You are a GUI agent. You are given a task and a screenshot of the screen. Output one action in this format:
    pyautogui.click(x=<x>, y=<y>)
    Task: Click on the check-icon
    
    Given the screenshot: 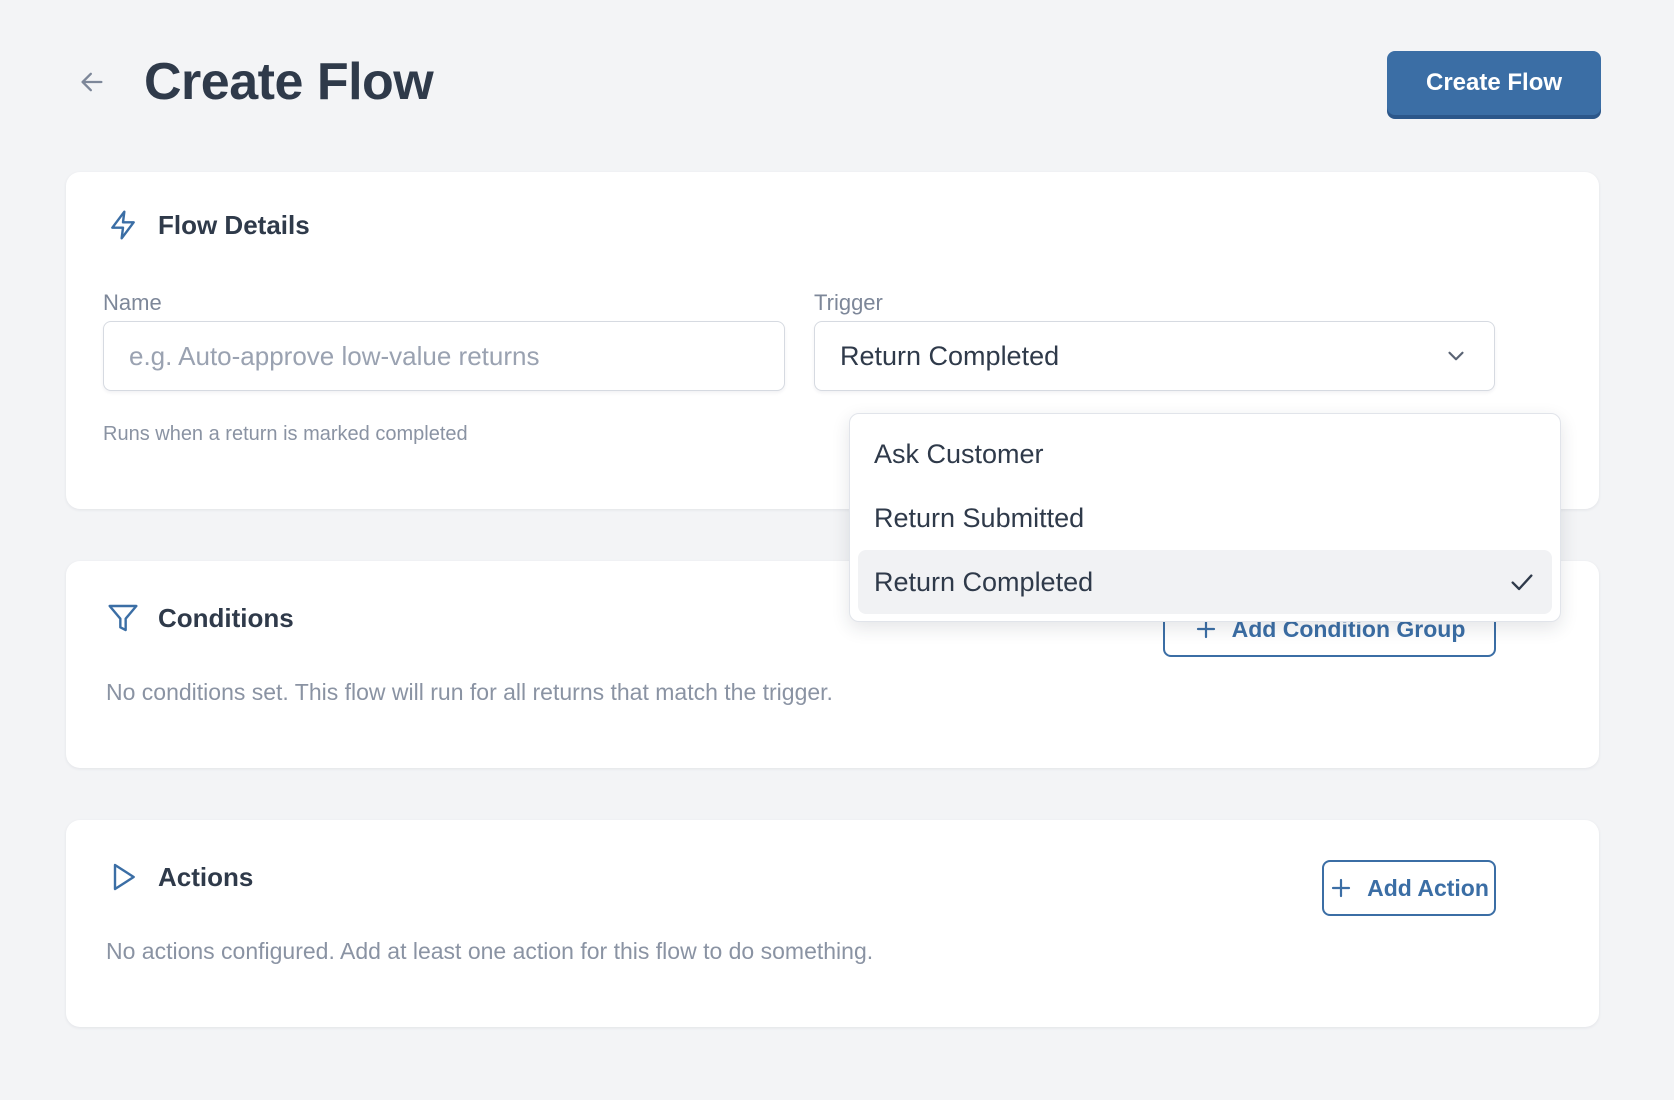 What is the action you would take?
    pyautogui.click(x=1522, y=582)
    